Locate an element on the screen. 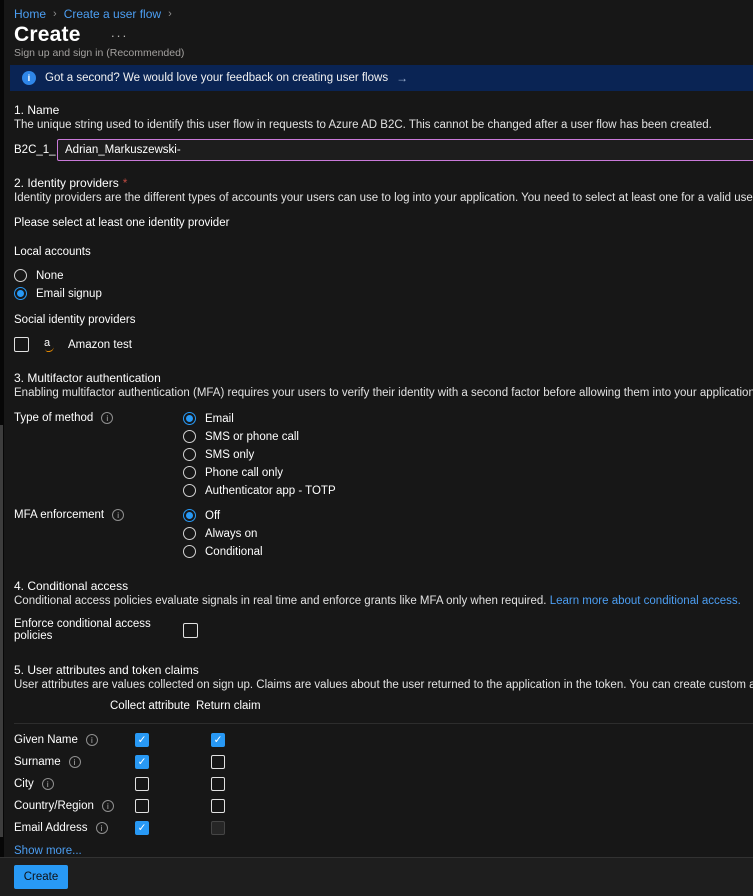 The height and width of the screenshot is (896, 753). enforce-conditional-checkbox is located at coordinates (190, 630).